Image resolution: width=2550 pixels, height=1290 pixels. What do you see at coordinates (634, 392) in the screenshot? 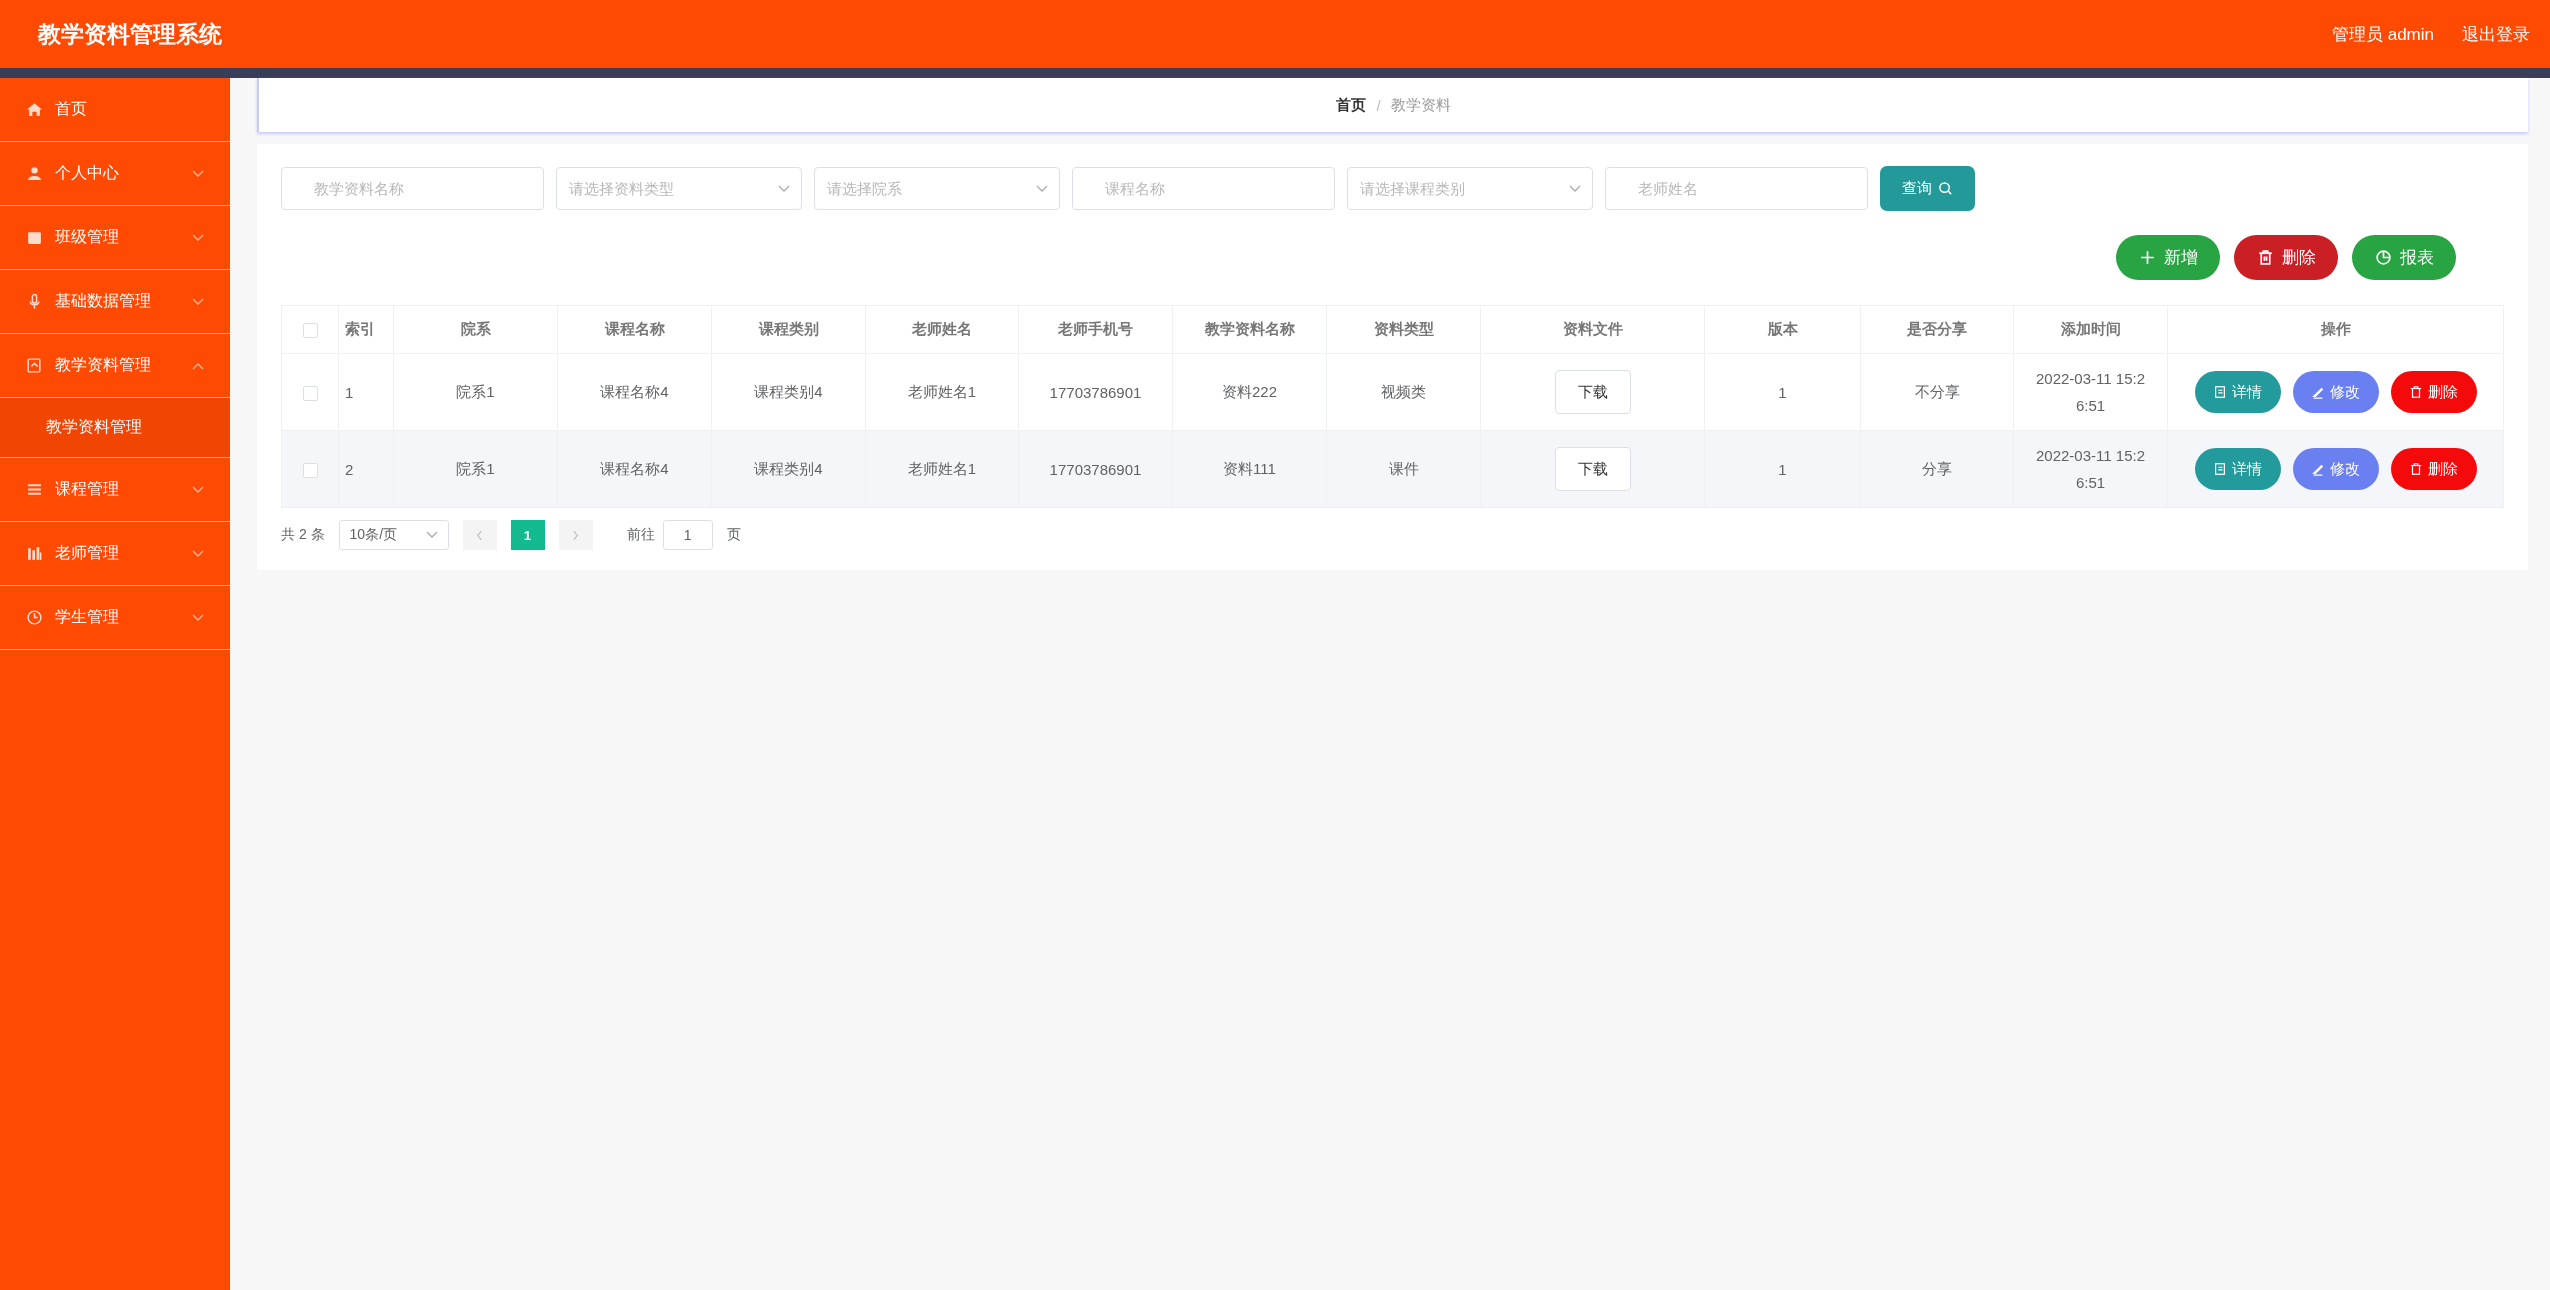
I see `table-cell: 课程名称4` at bounding box center [634, 392].